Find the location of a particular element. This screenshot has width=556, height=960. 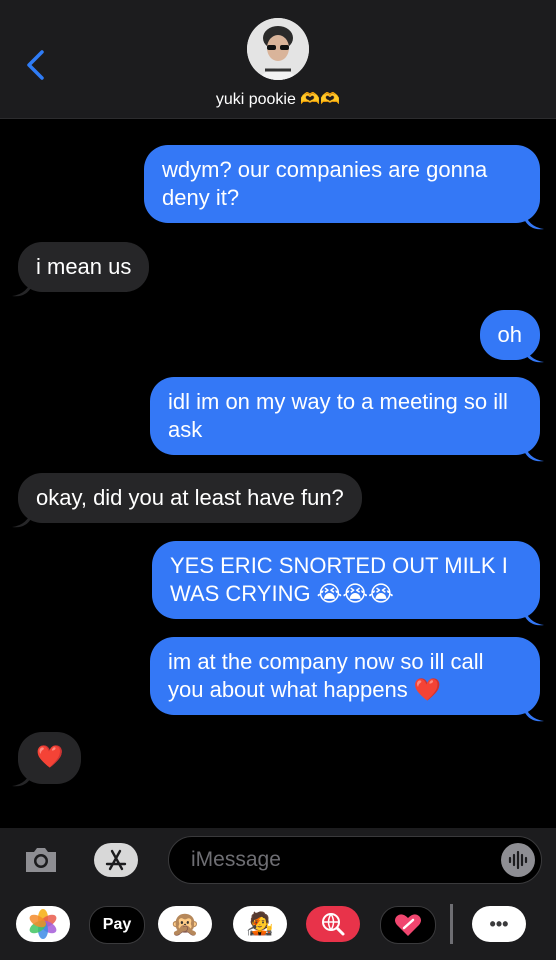

camera-icon is located at coordinates (41, 860).